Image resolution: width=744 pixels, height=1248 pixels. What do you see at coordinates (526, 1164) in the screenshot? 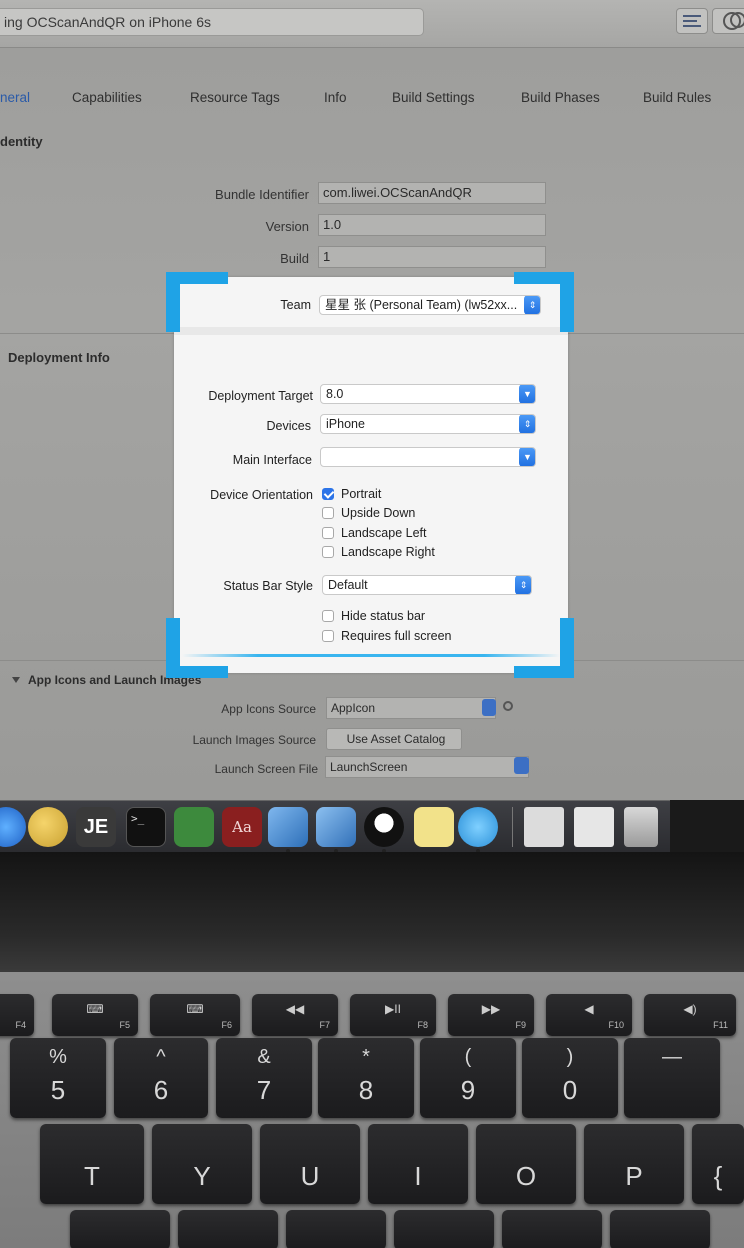
I see `key-o: O` at bounding box center [526, 1164].